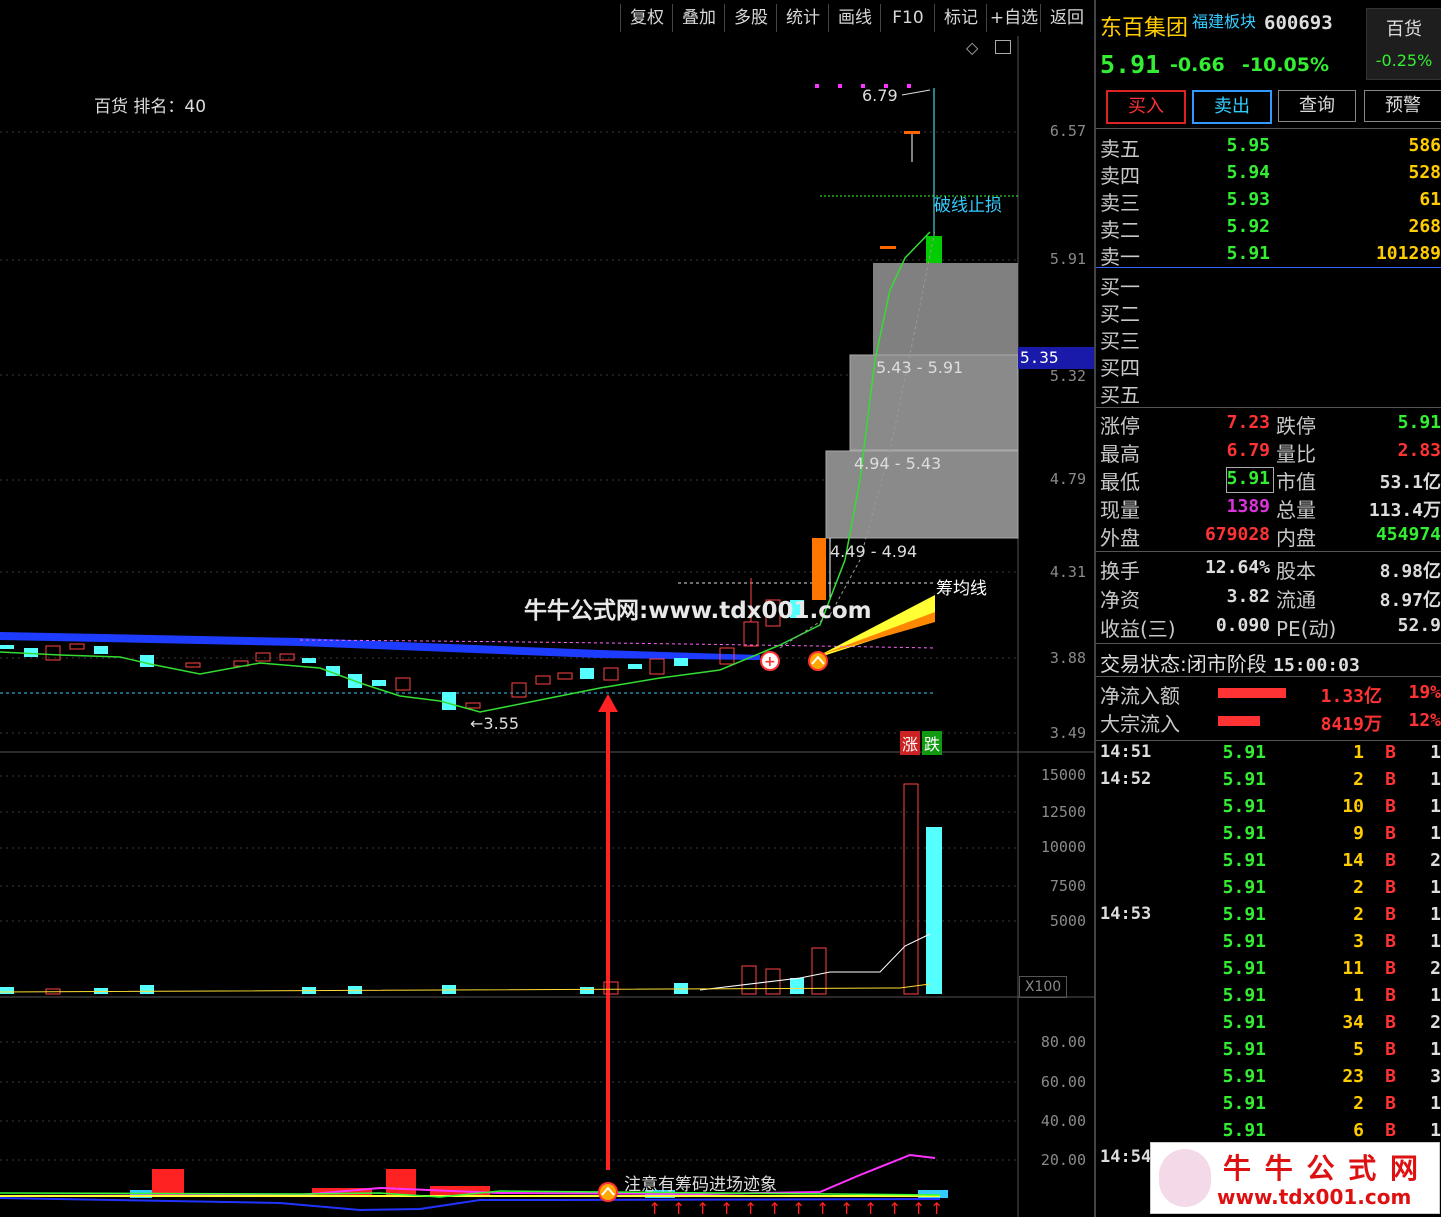  I want to click on low-highlight-box, so click(1250, 480).